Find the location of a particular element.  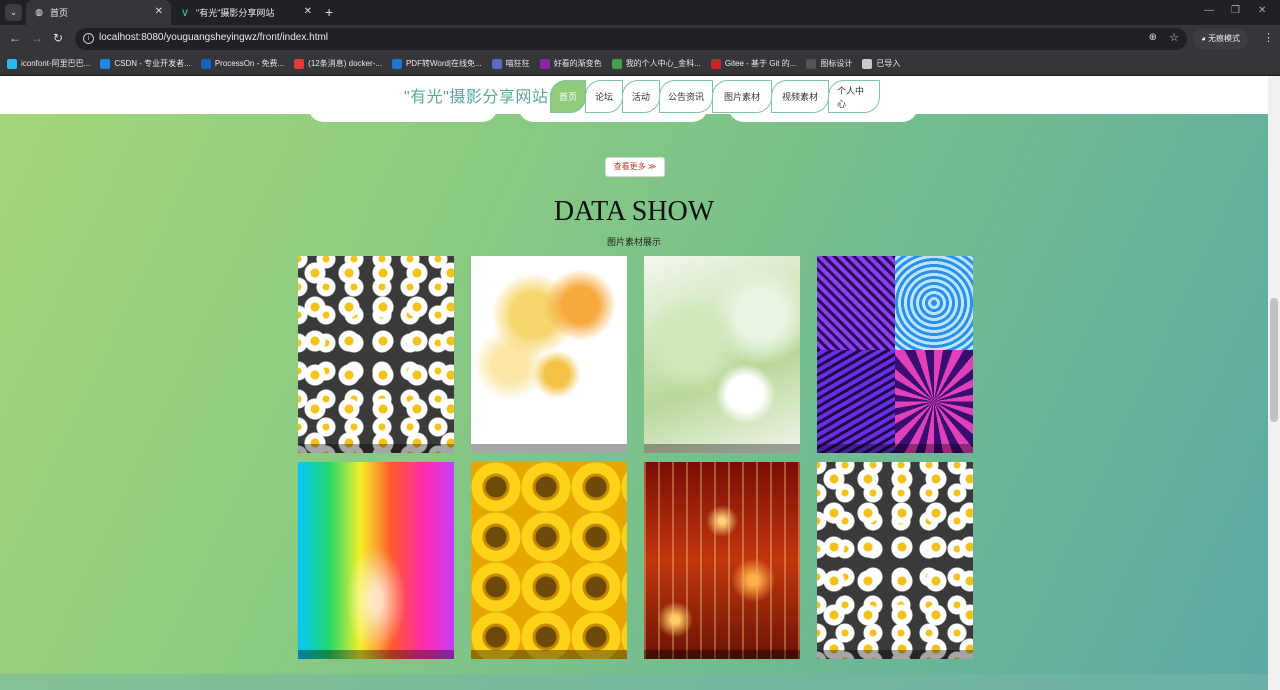

profile-icon is located at coordinates (616, 63).